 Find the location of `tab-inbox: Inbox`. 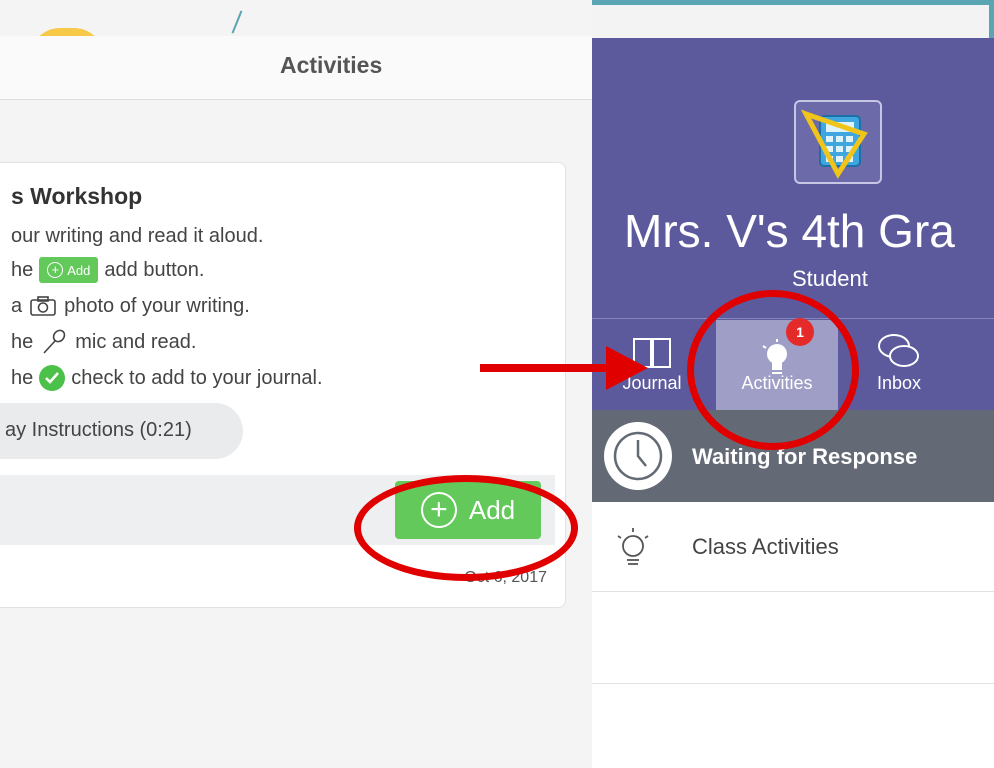

tab-inbox: Inbox is located at coordinates (899, 365).